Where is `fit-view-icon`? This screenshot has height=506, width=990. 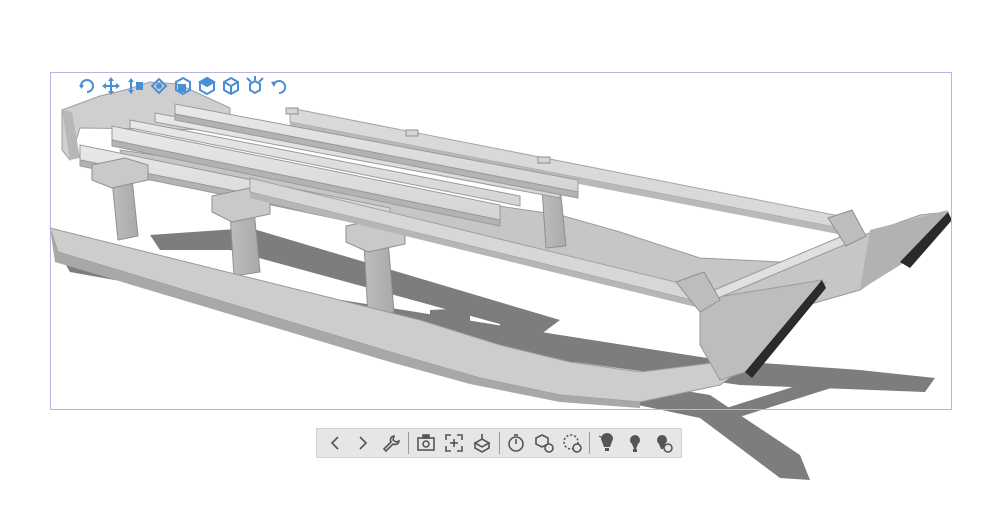 fit-view-icon is located at coordinates (159, 86).